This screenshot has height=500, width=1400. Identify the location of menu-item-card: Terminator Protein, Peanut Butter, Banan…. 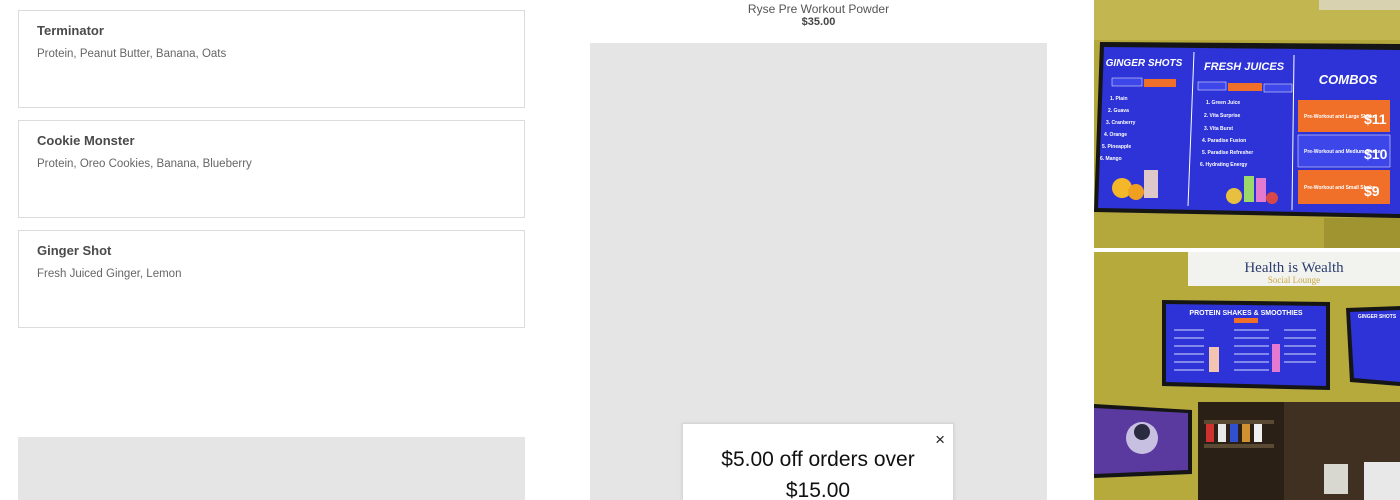
(271, 59).